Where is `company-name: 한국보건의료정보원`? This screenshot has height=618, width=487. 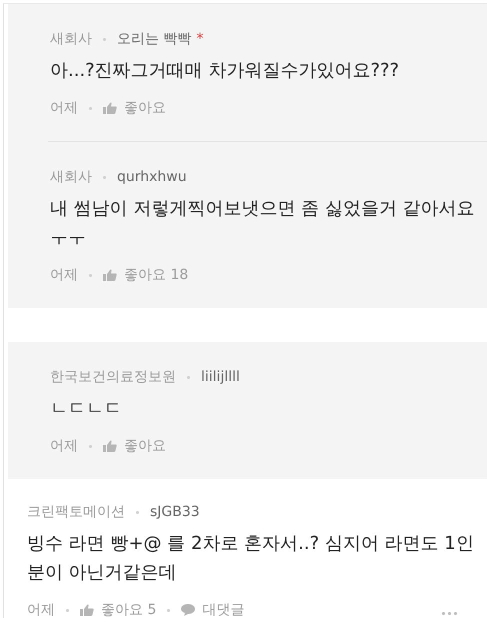 company-name: 한국보건의료정보원 is located at coordinates (113, 377).